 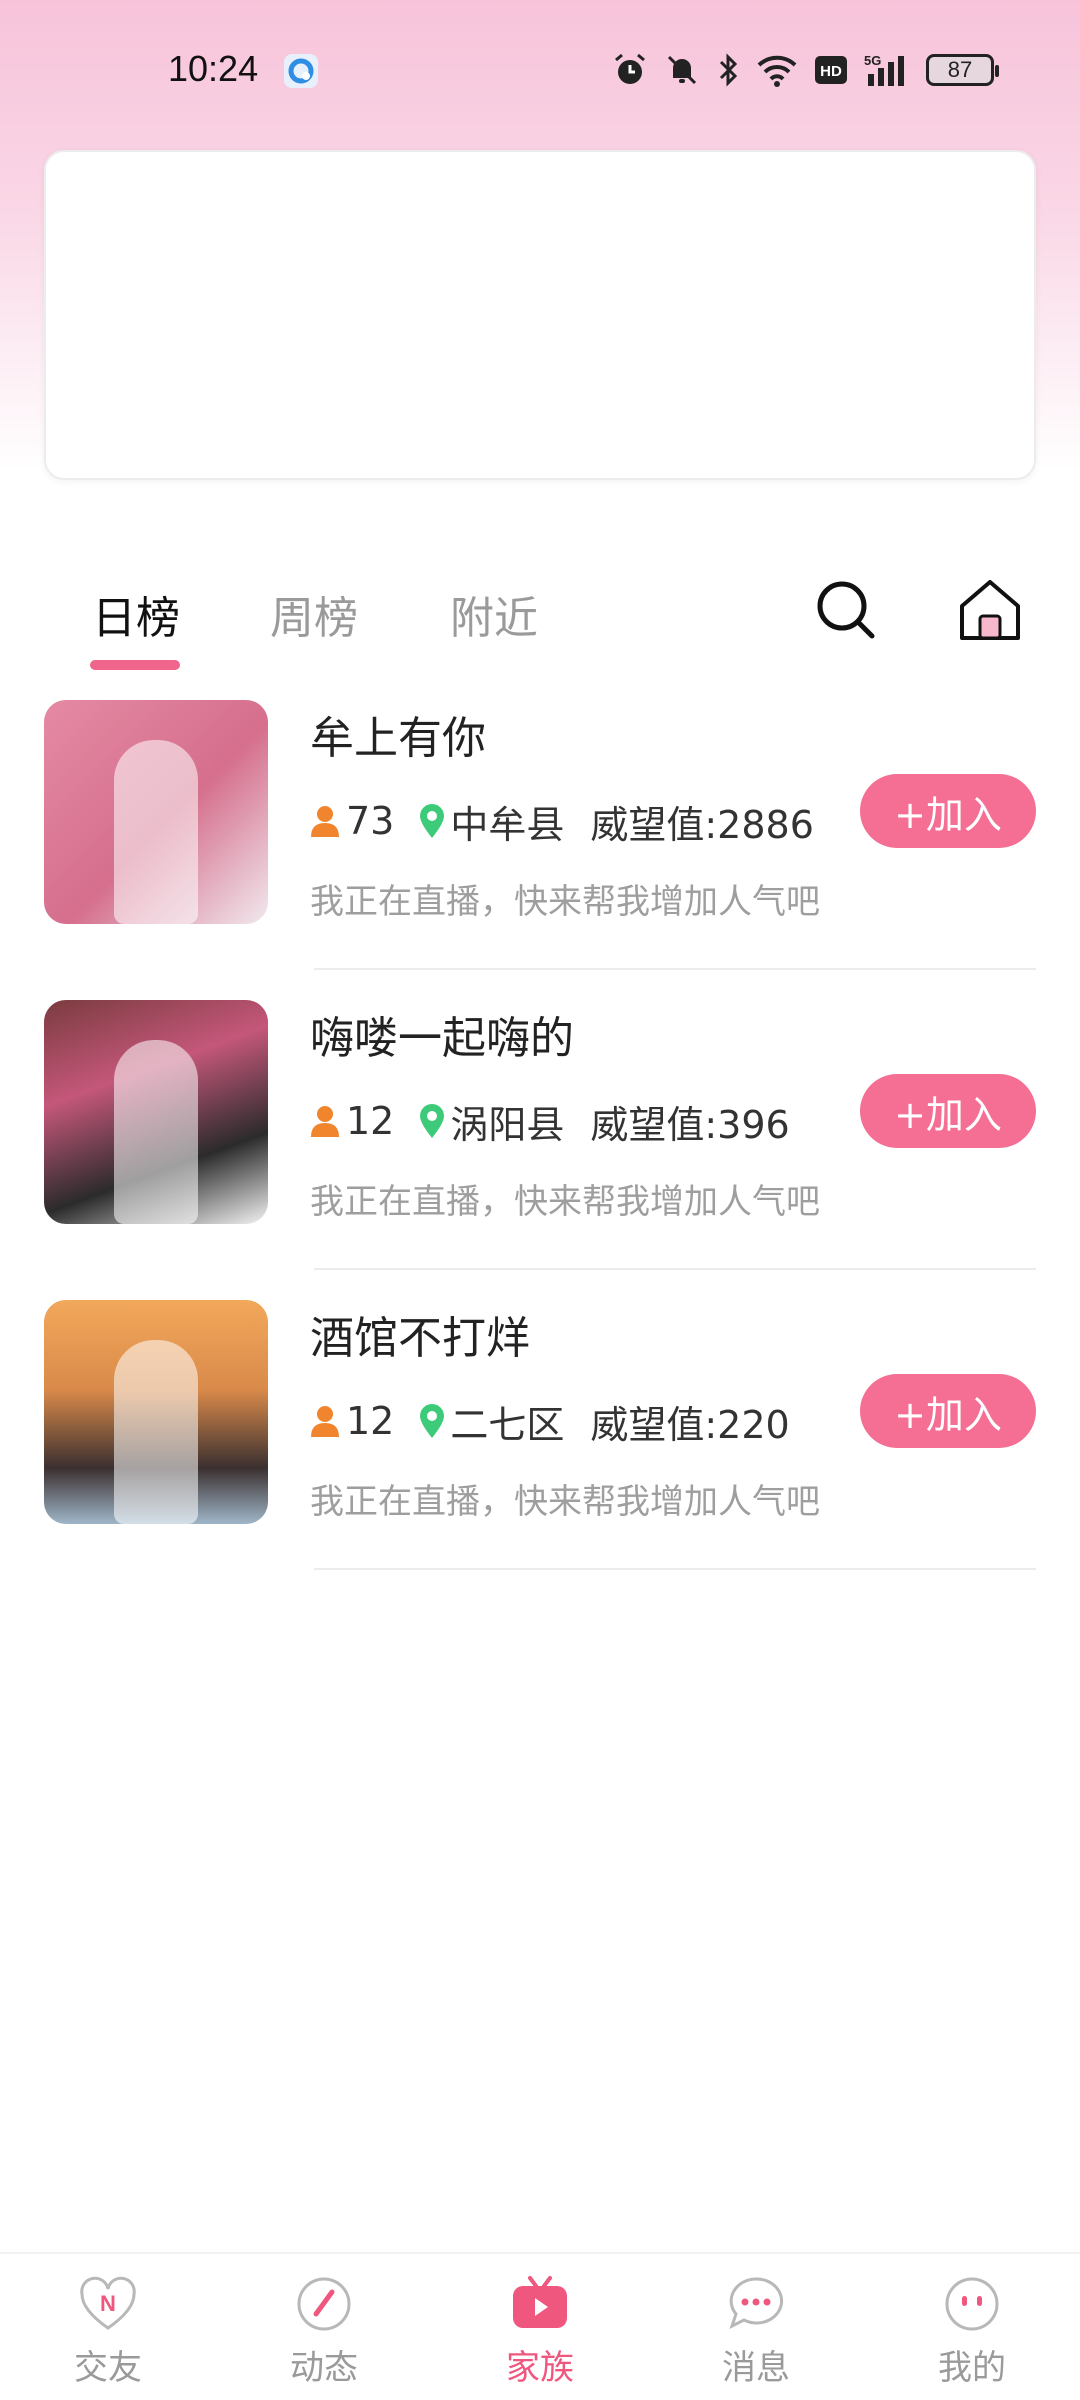 I want to click on banner-card, so click(x=540, y=315).